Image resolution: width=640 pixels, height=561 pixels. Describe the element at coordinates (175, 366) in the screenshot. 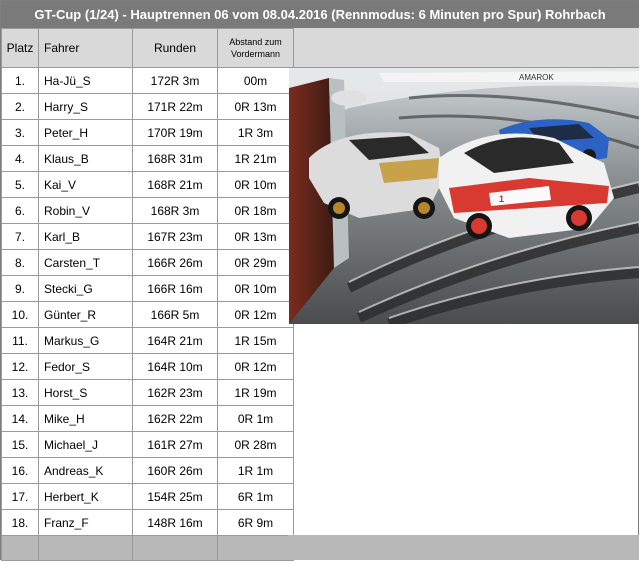

I see `cell-runden: 164R 10m` at that location.